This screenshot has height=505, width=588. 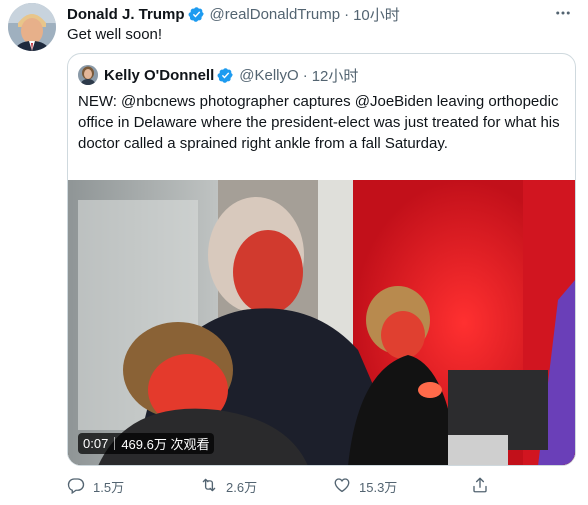 What do you see at coordinates (76, 486) in the screenshot?
I see `reply-icon` at bounding box center [76, 486].